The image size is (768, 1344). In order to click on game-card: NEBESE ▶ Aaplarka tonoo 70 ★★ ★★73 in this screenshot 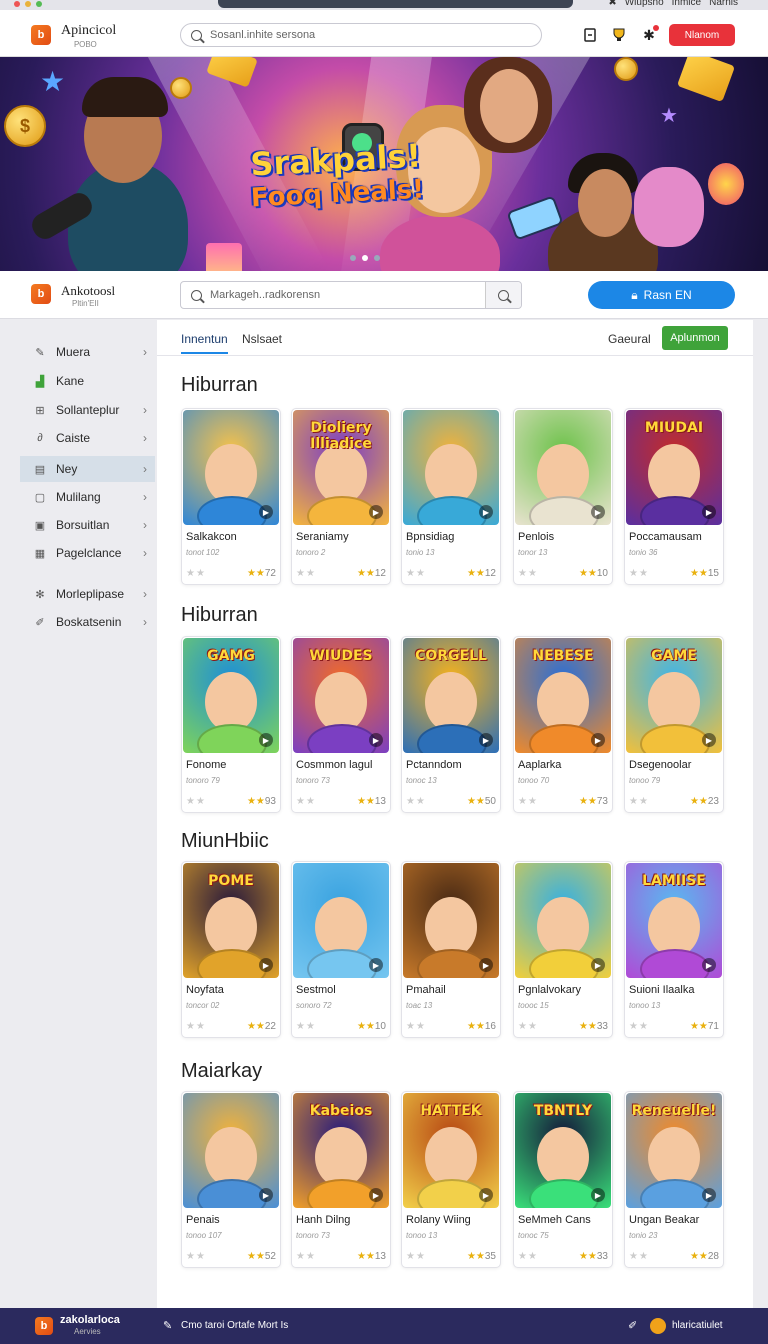, I will do `click(563, 724)`.